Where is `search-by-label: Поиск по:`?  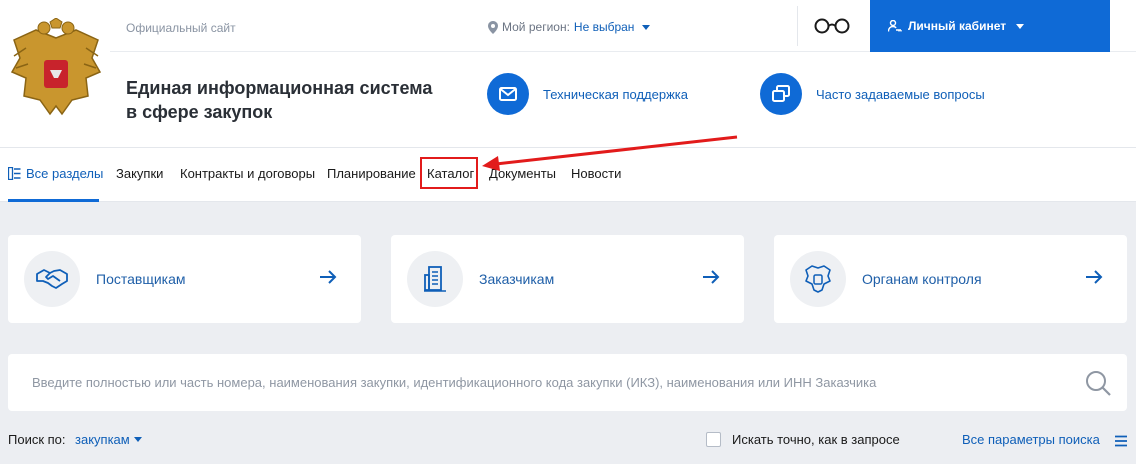 search-by-label: Поиск по: is located at coordinates (37, 439).